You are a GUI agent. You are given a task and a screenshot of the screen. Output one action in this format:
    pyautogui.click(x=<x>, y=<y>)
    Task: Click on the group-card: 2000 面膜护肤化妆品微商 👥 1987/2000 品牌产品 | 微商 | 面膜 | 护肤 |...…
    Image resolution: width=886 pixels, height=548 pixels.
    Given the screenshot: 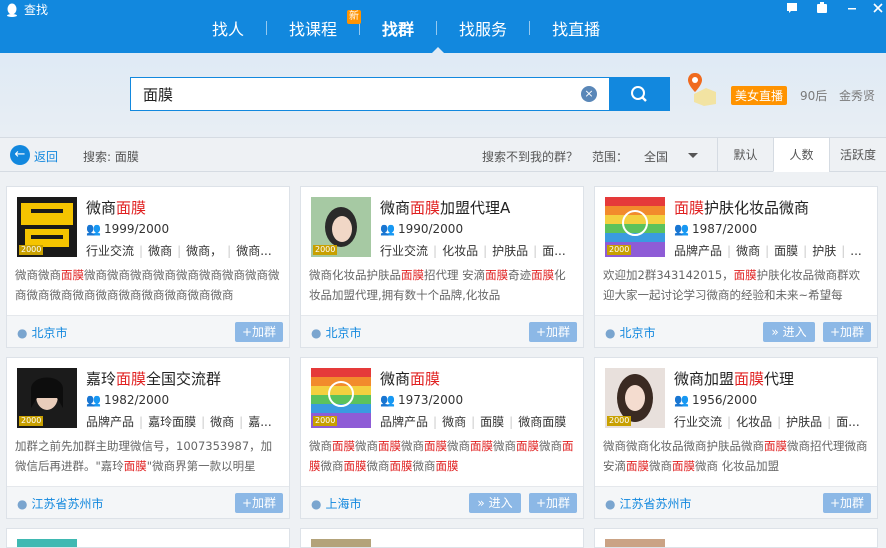 What is the action you would take?
    pyautogui.click(x=736, y=267)
    